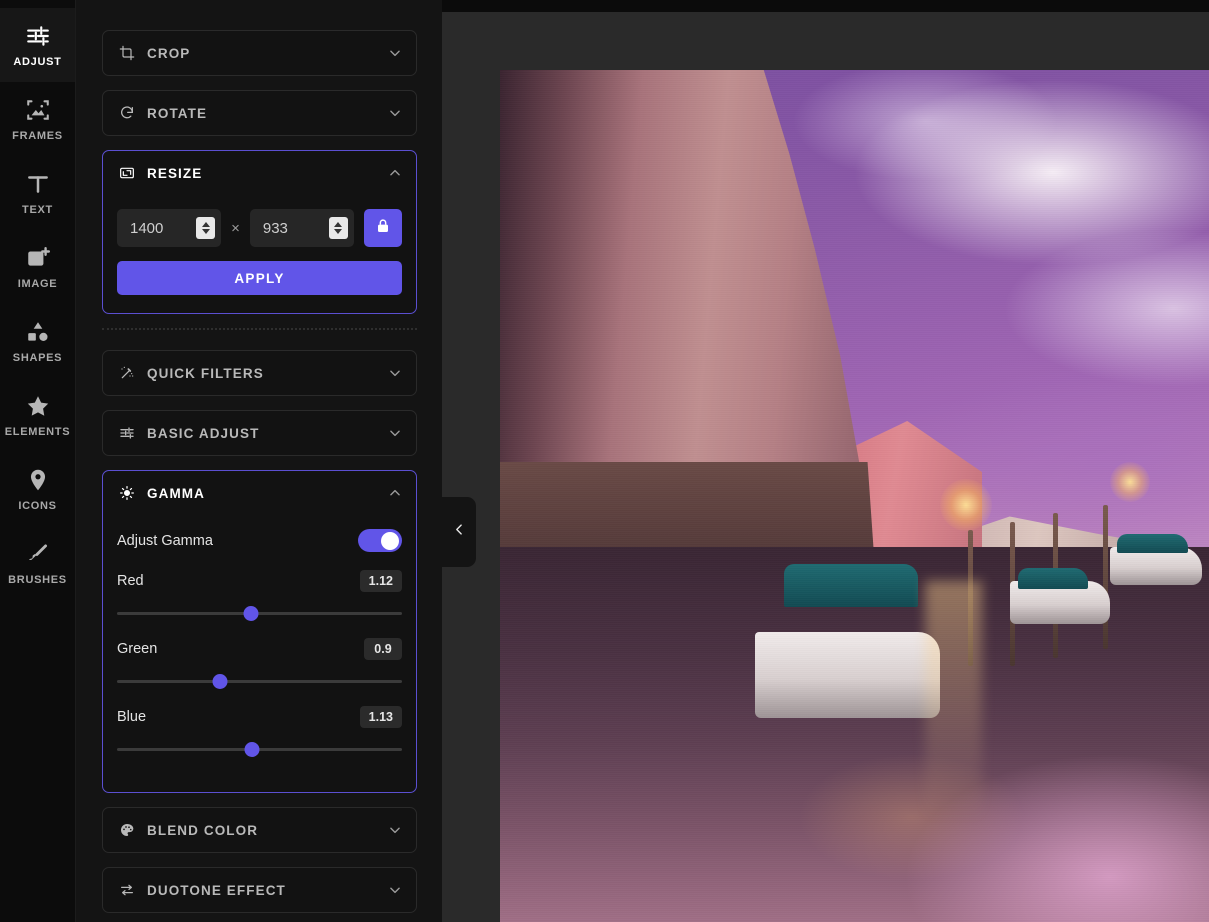  What do you see at coordinates (38, 184) in the screenshot?
I see `text-t-icon` at bounding box center [38, 184].